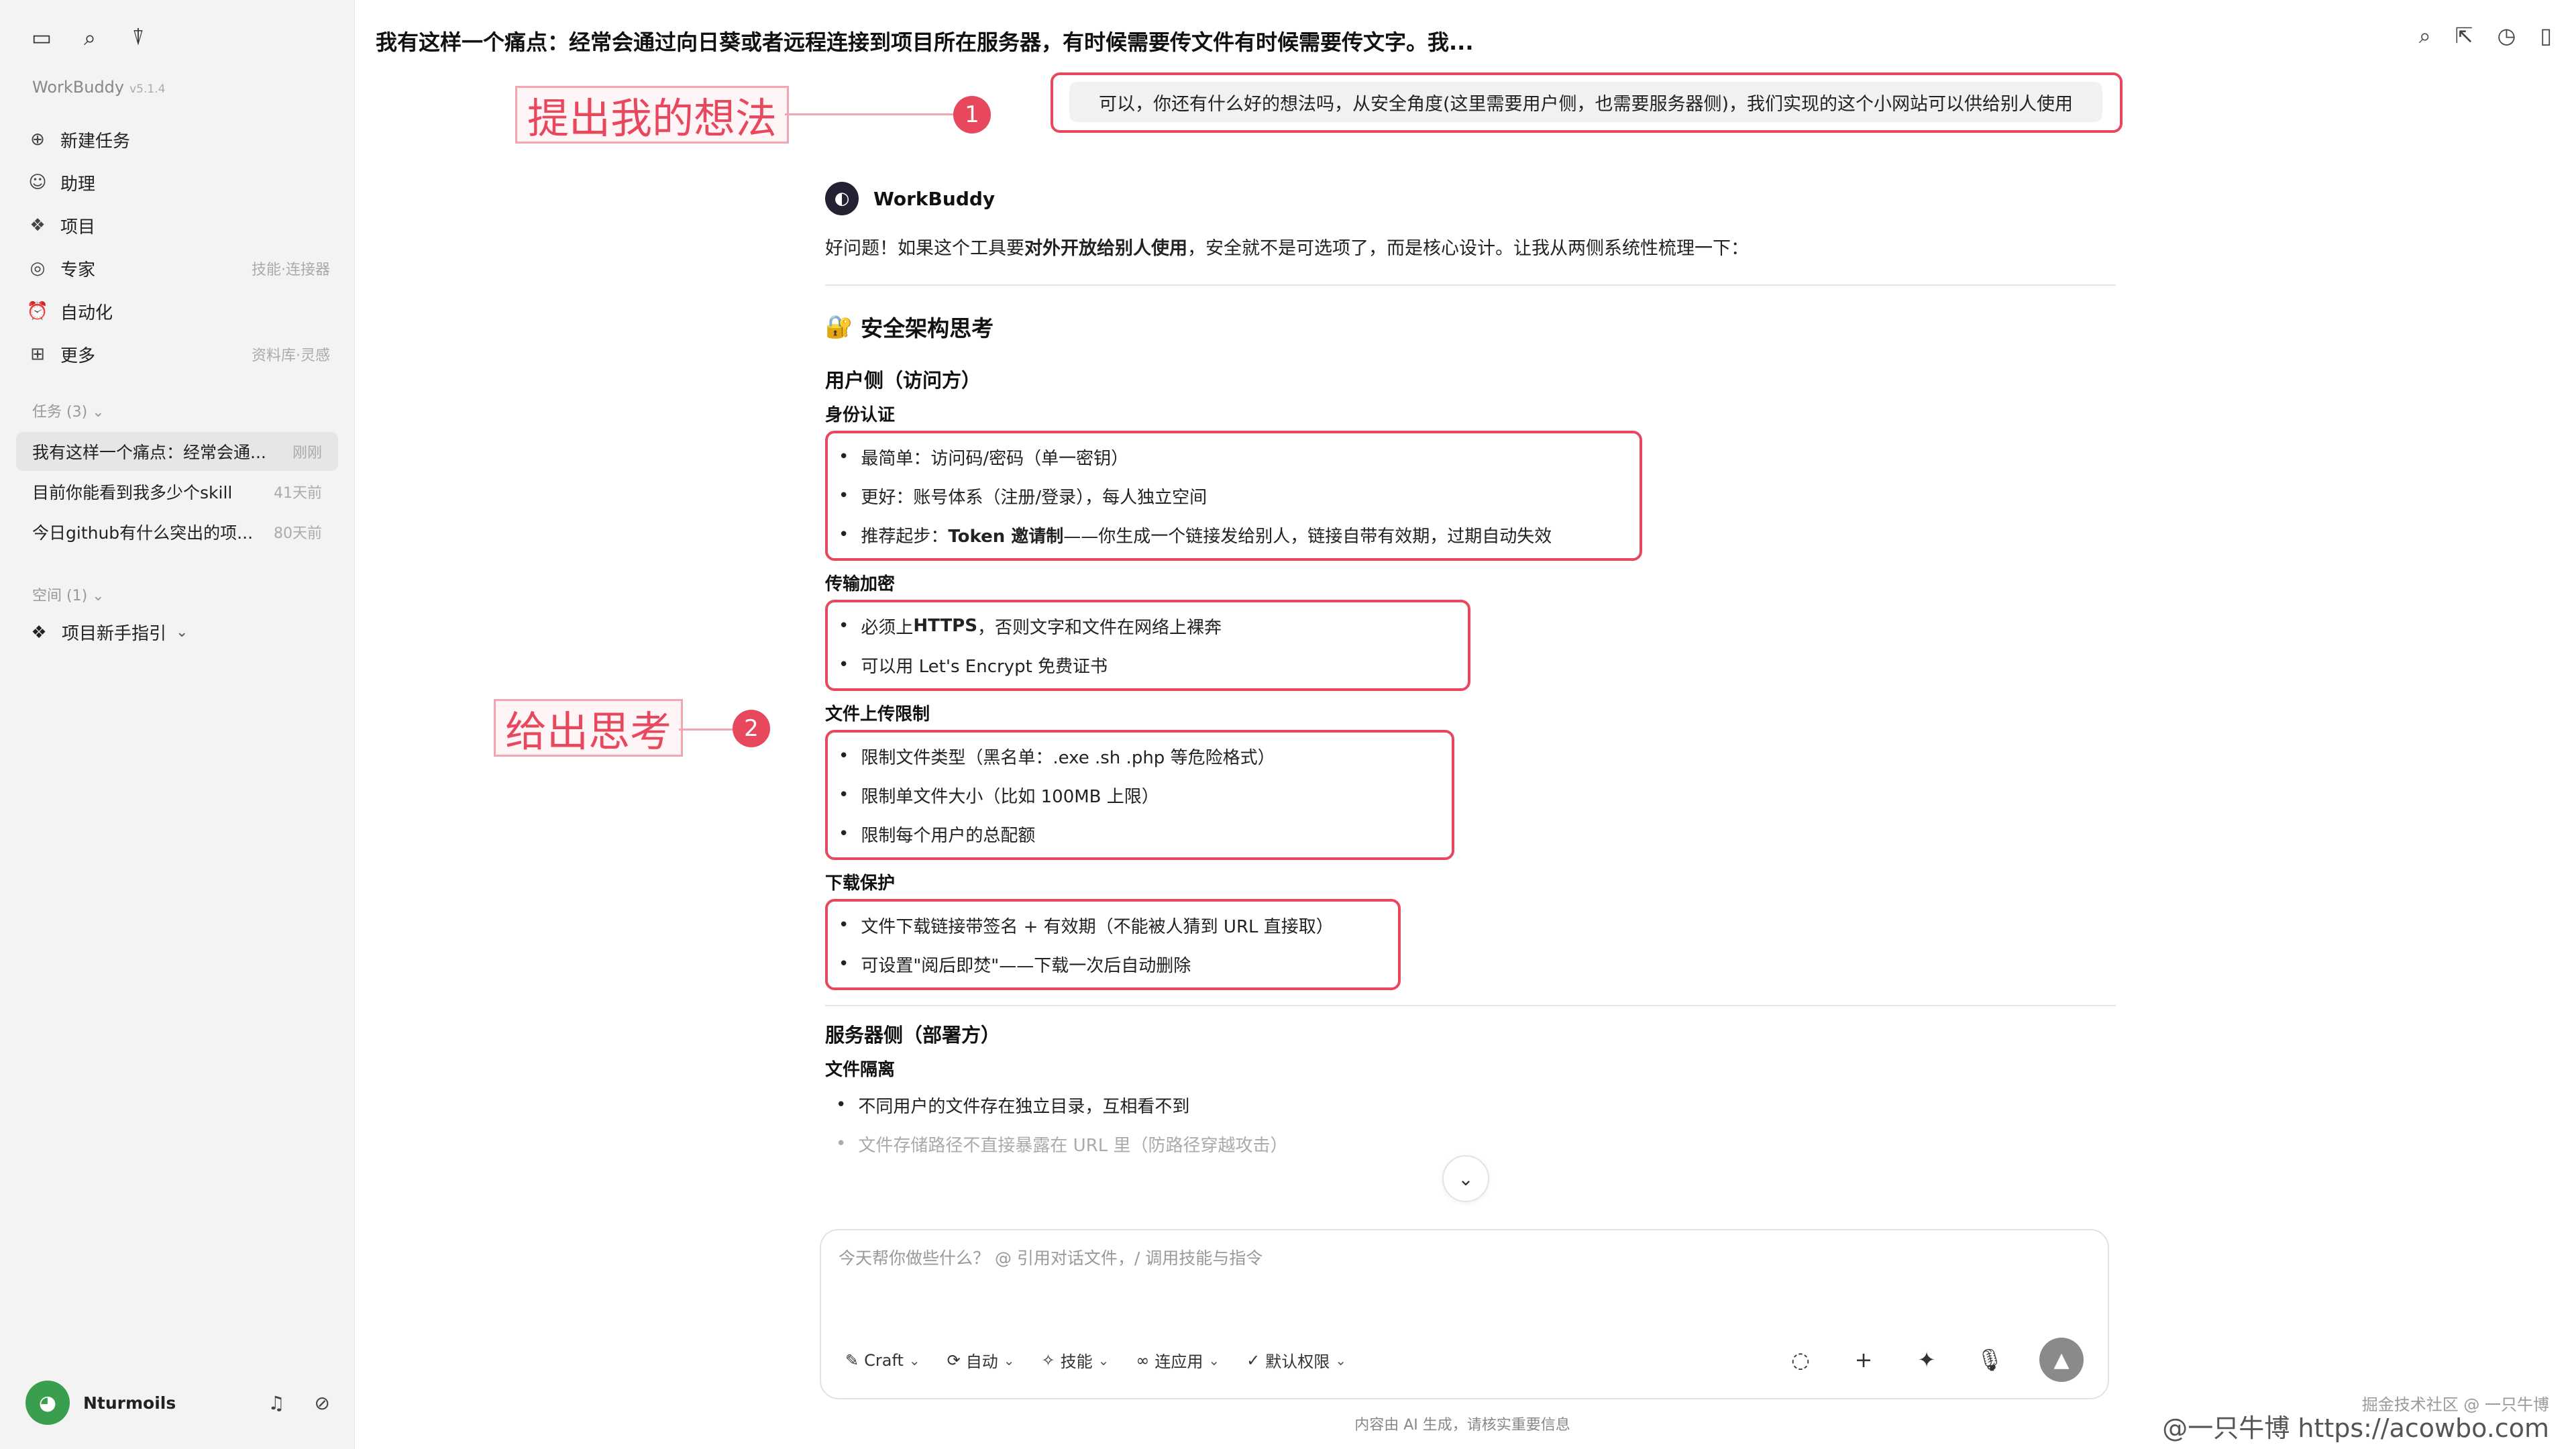 The image size is (2576, 1449). Describe the element at coordinates (1926, 1360) in the screenshot. I see `sparkle-icon: ✦` at that location.